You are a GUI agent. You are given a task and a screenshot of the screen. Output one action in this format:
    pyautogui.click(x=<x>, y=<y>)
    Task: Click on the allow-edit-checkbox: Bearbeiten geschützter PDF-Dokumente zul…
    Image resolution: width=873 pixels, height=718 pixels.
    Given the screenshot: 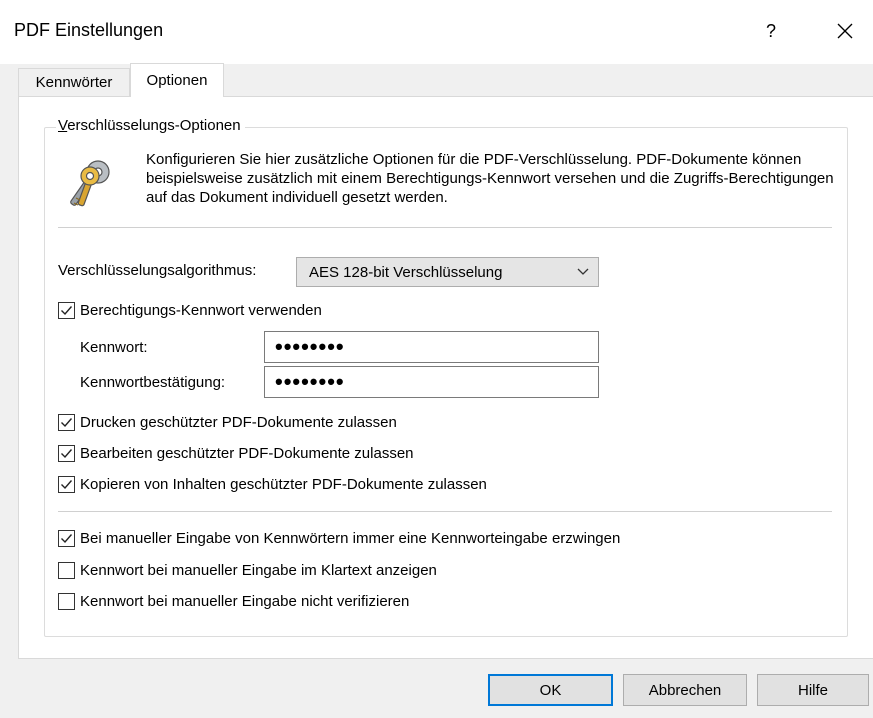 What is the action you would take?
    pyautogui.click(x=236, y=453)
    